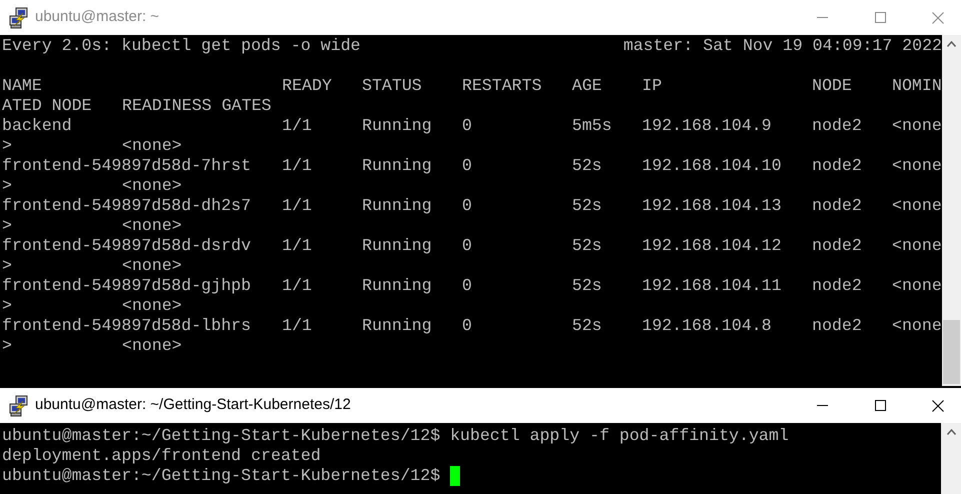 Image resolution: width=961 pixels, height=494 pixels. Describe the element at coordinates (782, 46) in the screenshot. I see `terminal-line: master: Sat Nov 19 04:09:17 2022` at that location.